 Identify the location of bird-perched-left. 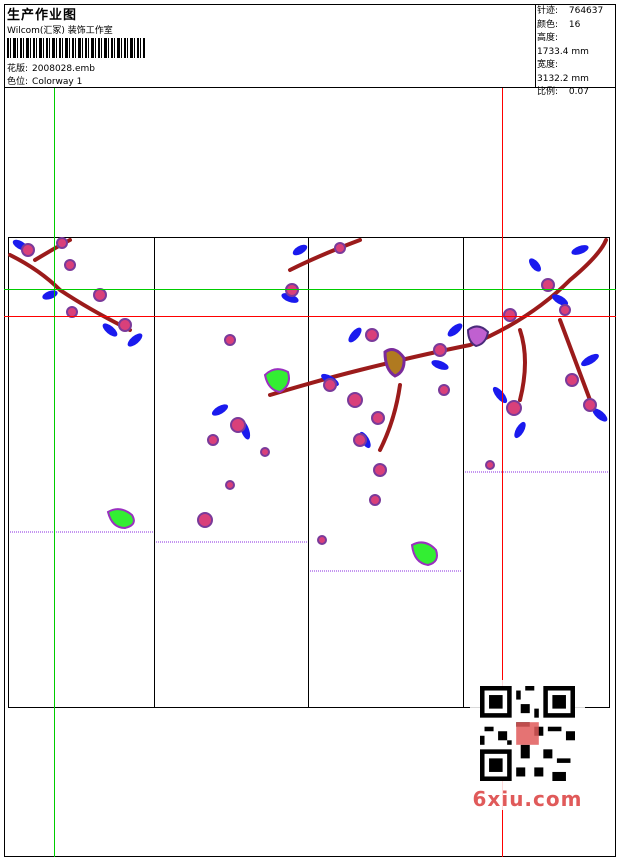
(276, 381).